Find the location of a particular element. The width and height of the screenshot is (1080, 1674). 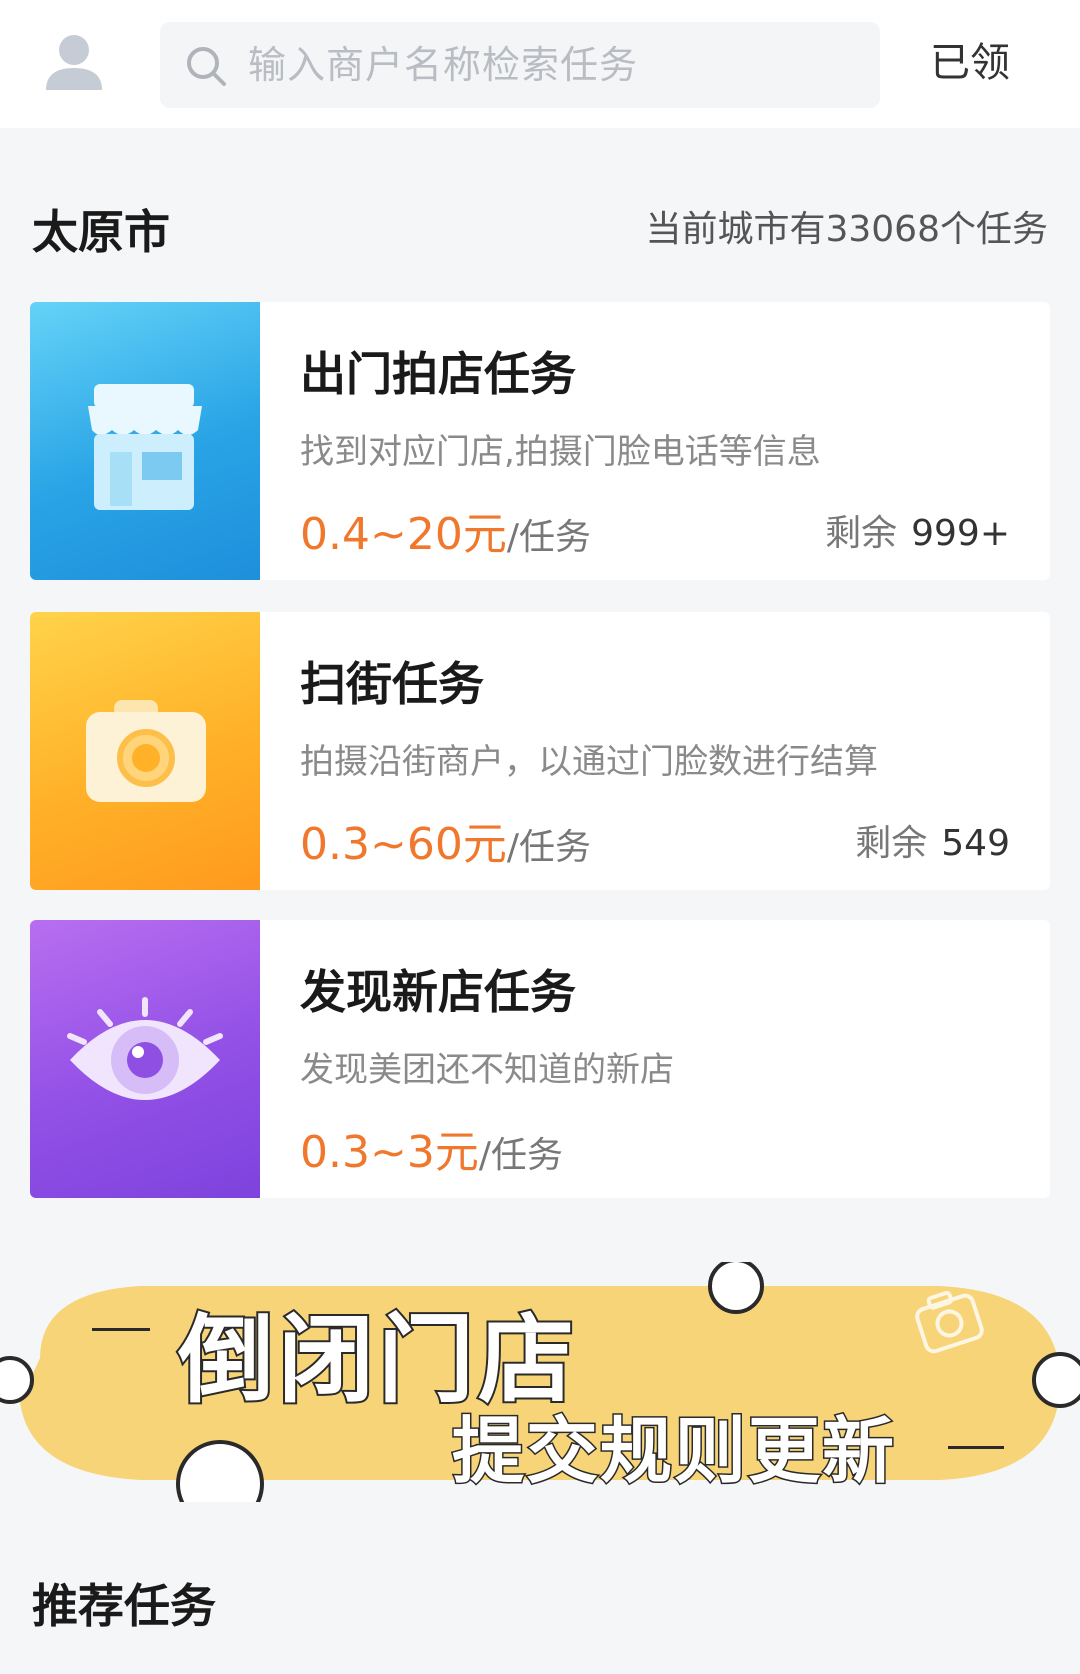

task-description: 发现美团还不知道的新店 is located at coordinates (487, 1070).